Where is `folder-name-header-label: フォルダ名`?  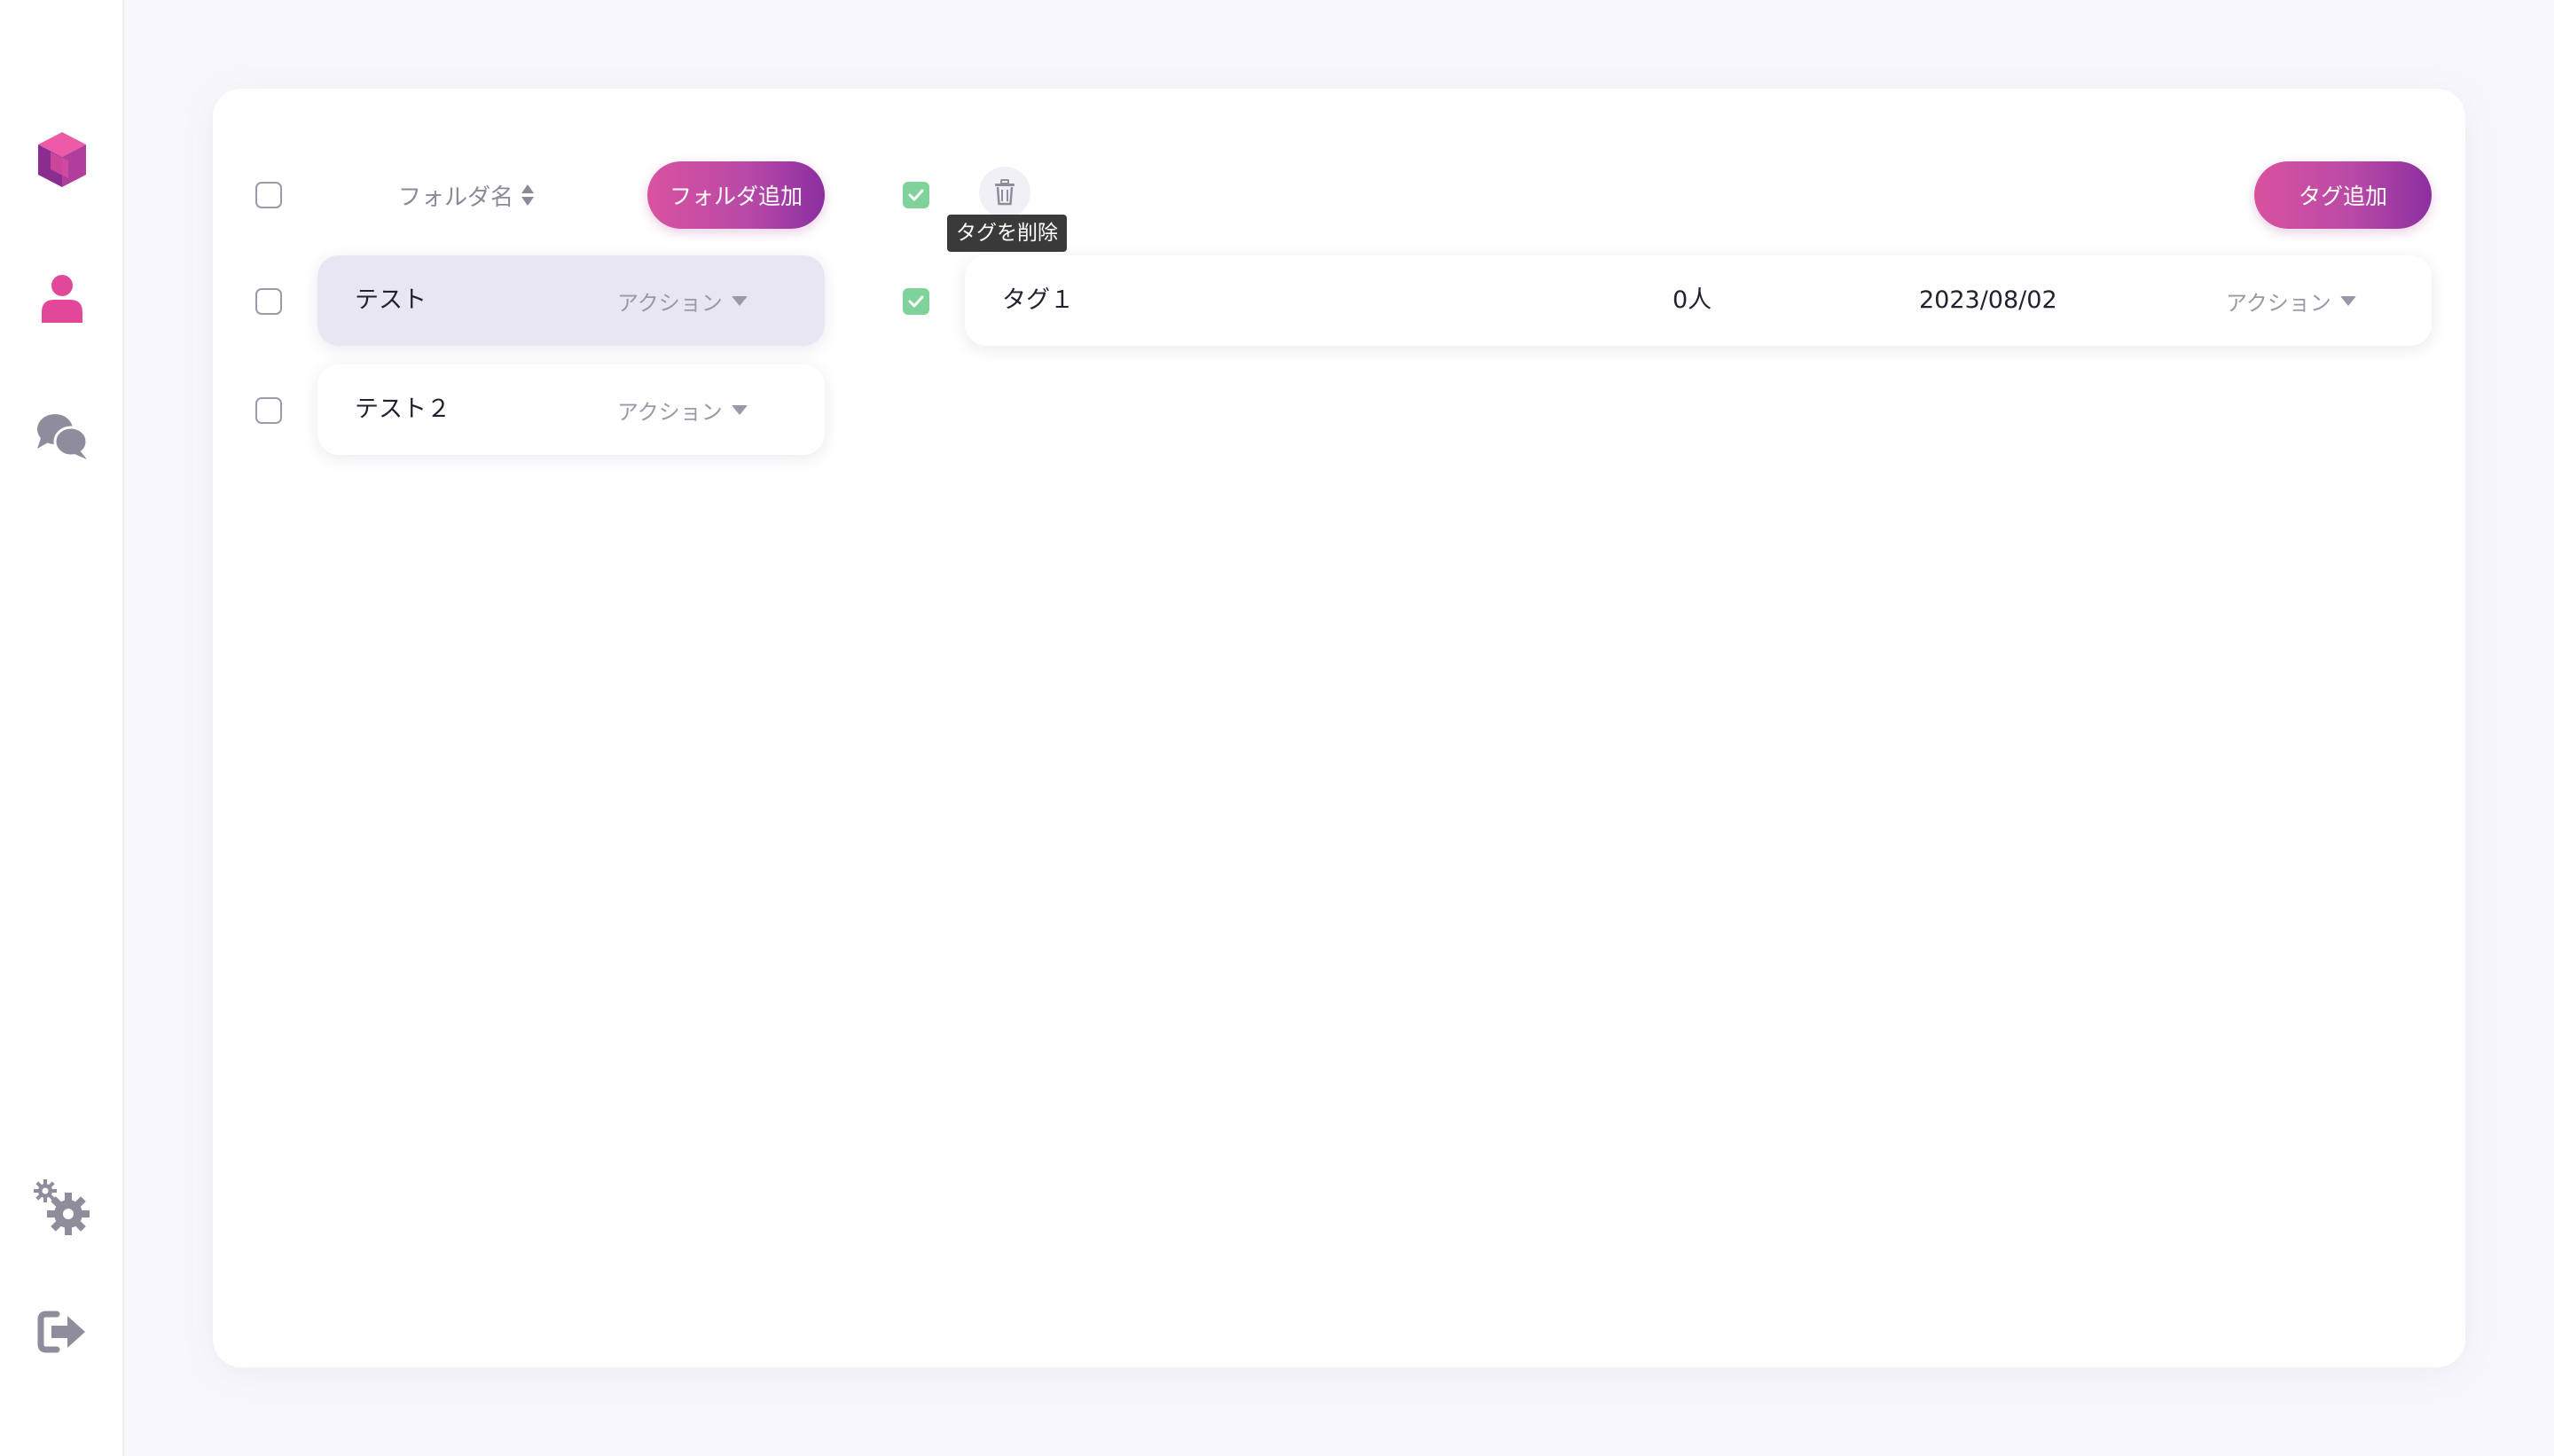
folder-name-header-label: フォルダ名 is located at coordinates (455, 197).